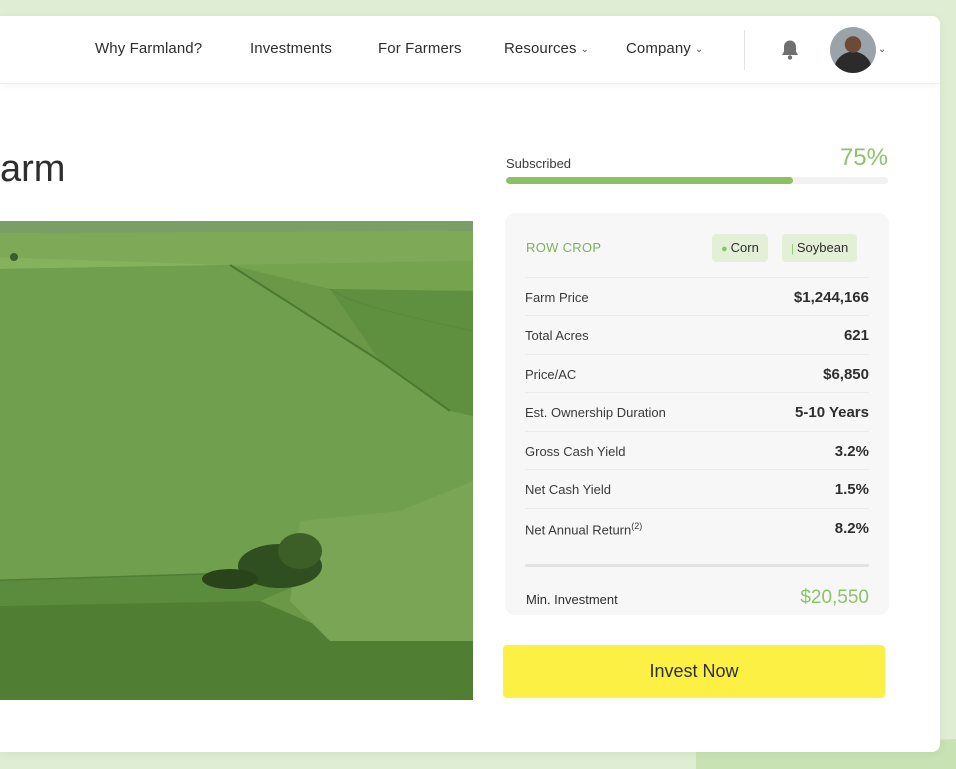  What do you see at coordinates (851, 489) in the screenshot?
I see `row-value: 1.5%` at bounding box center [851, 489].